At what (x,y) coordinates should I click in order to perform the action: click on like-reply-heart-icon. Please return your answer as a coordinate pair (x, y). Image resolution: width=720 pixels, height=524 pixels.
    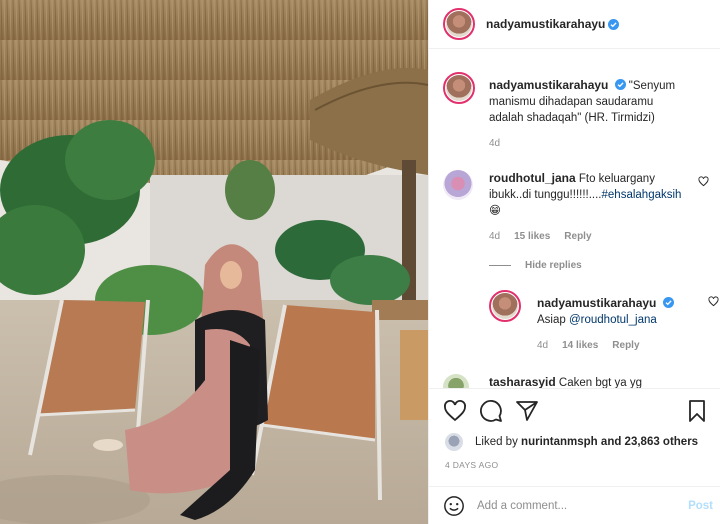
    Looking at the image, I should click on (713, 301).